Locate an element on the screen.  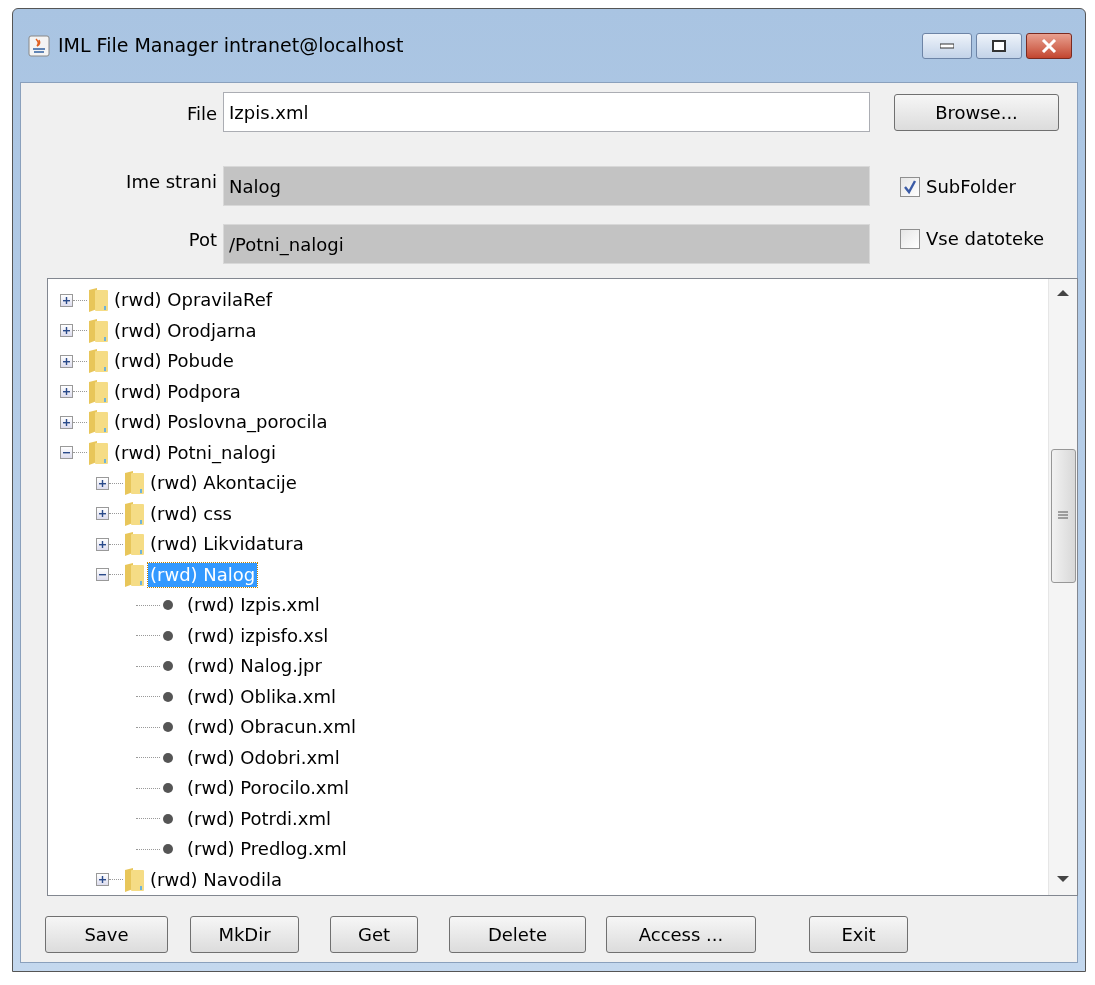
tree-item: (rwd) Pobude is located at coordinates (174, 361).